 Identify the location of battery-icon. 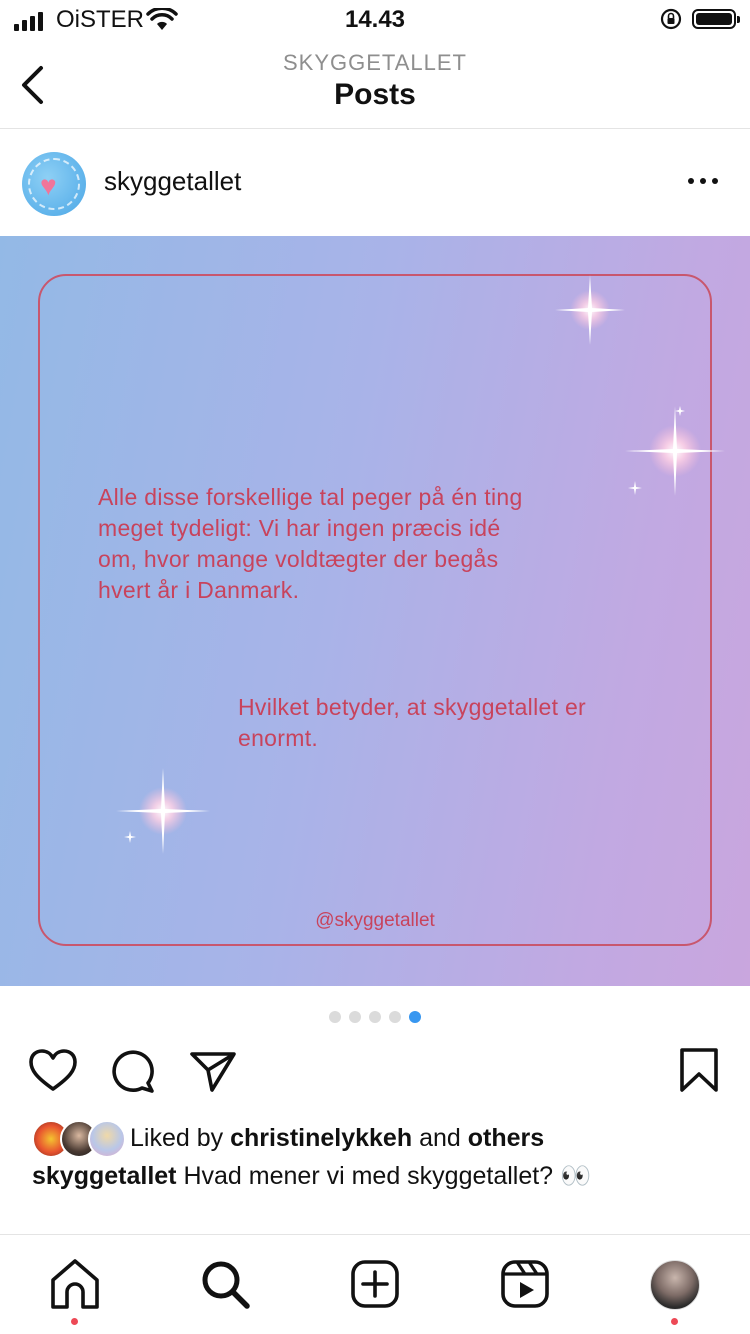
(716, 19).